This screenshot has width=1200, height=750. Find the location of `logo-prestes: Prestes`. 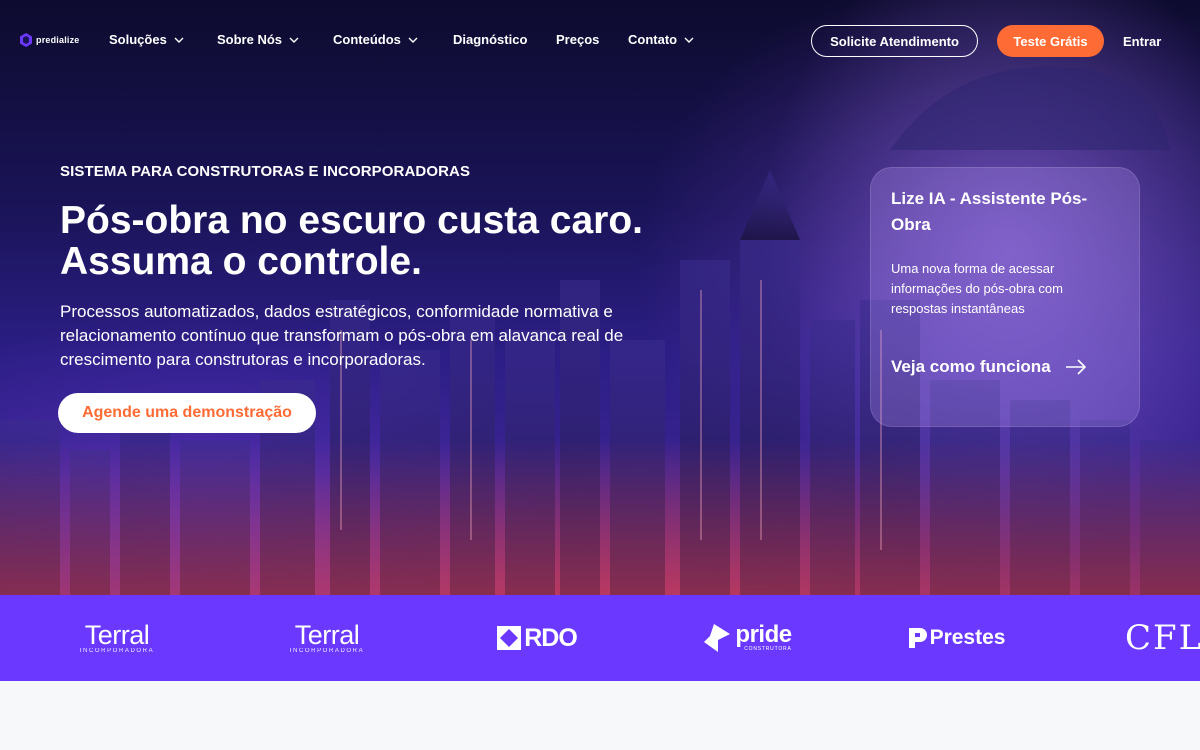

logo-prestes: Prestes is located at coordinates (957, 638).